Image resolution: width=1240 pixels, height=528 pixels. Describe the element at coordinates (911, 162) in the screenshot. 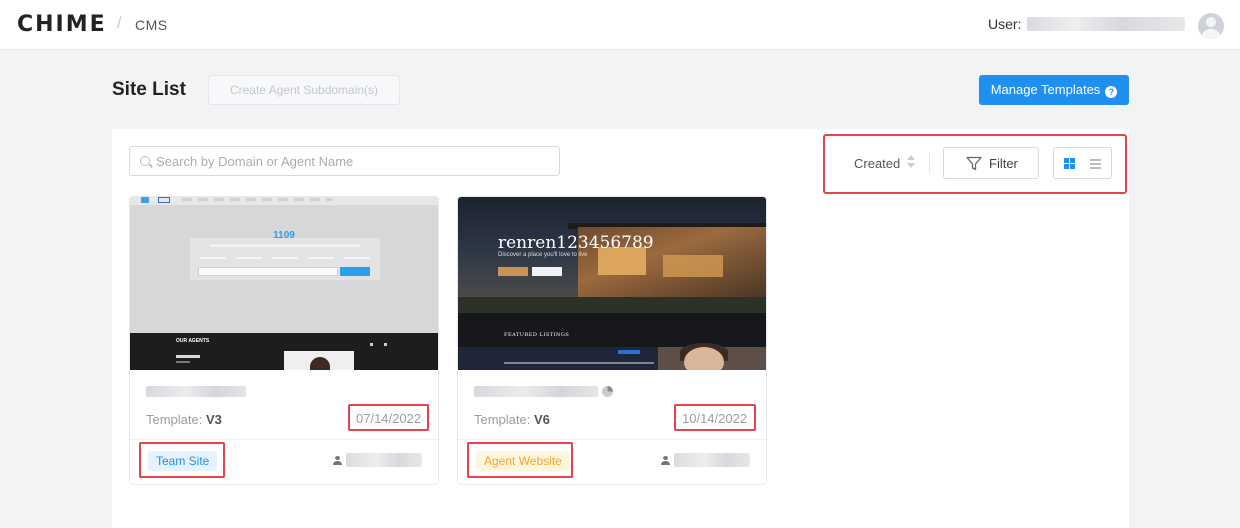

I see `sort-arrows-icon` at that location.